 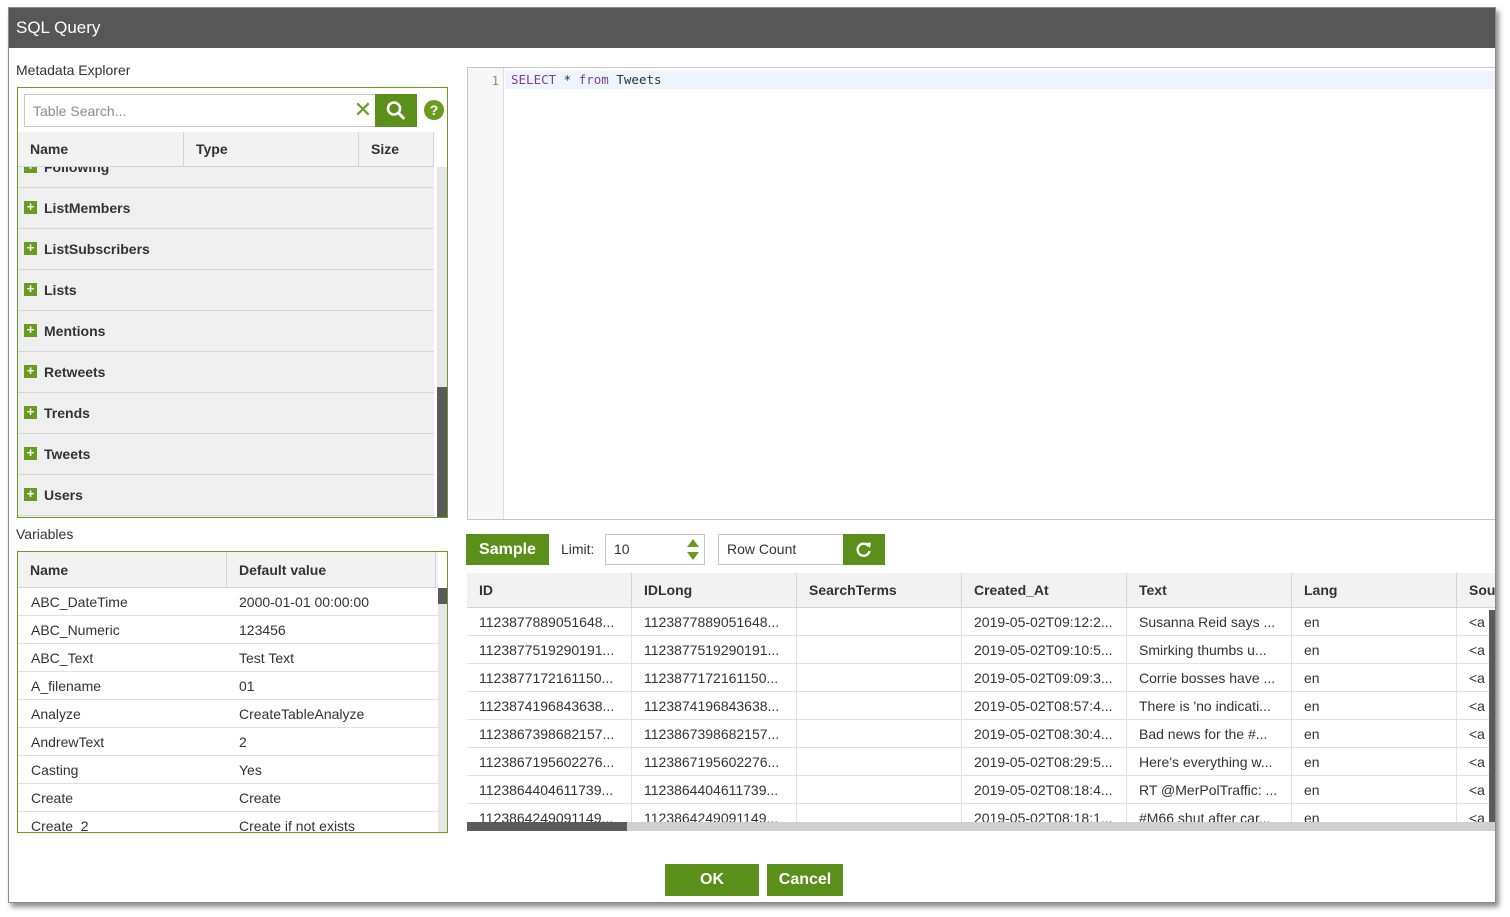 I want to click on variables-scrollbar-thumb, so click(x=442, y=596).